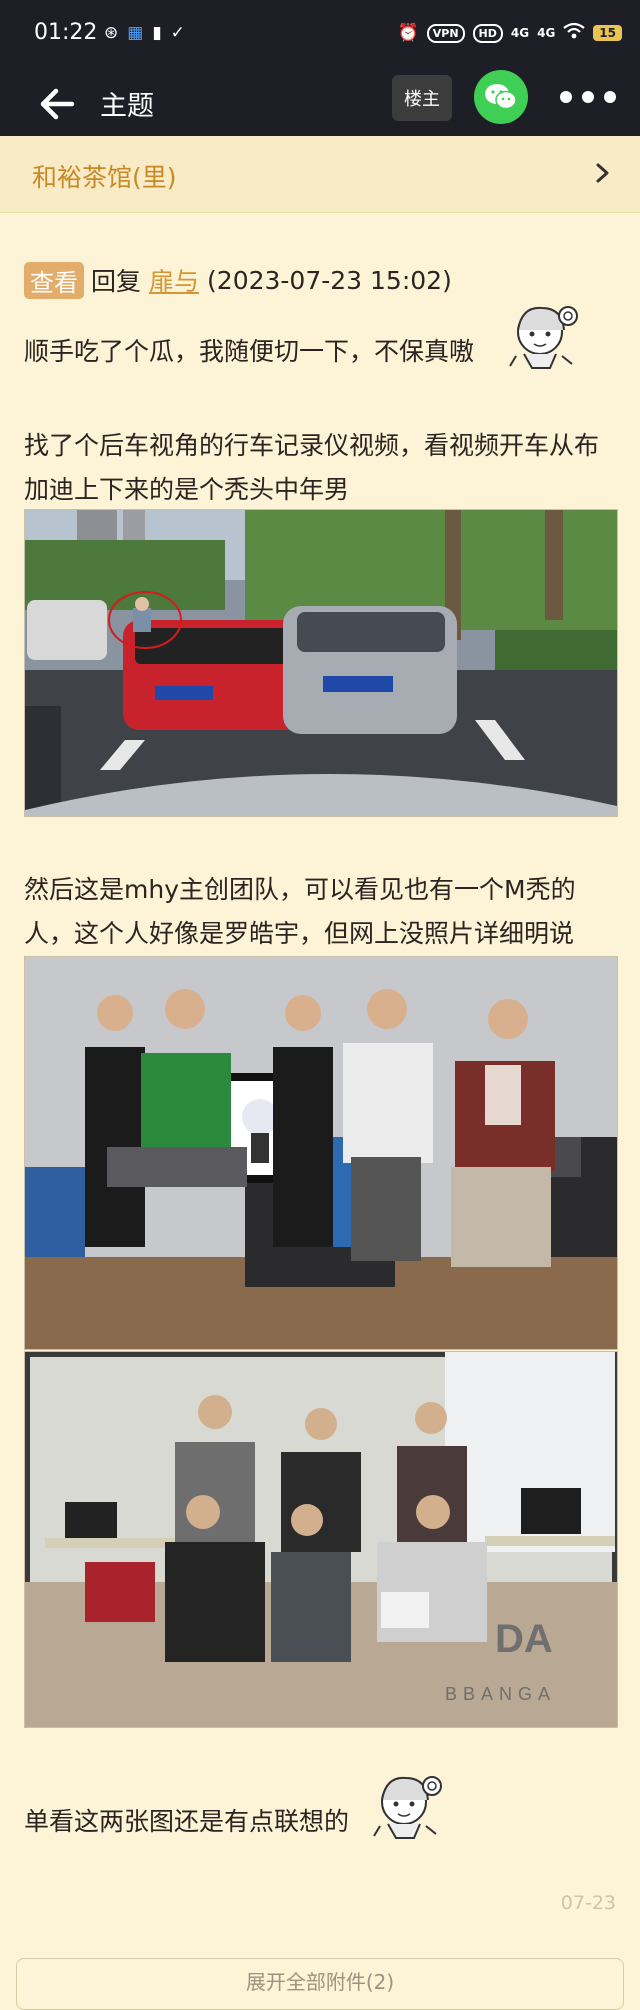  I want to click on more-button, so click(588, 97).